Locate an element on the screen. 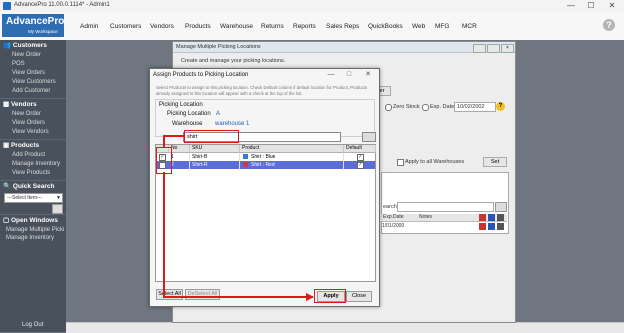 The height and width of the screenshot is (333, 624). row-no: 1 is located at coordinates (179, 157).